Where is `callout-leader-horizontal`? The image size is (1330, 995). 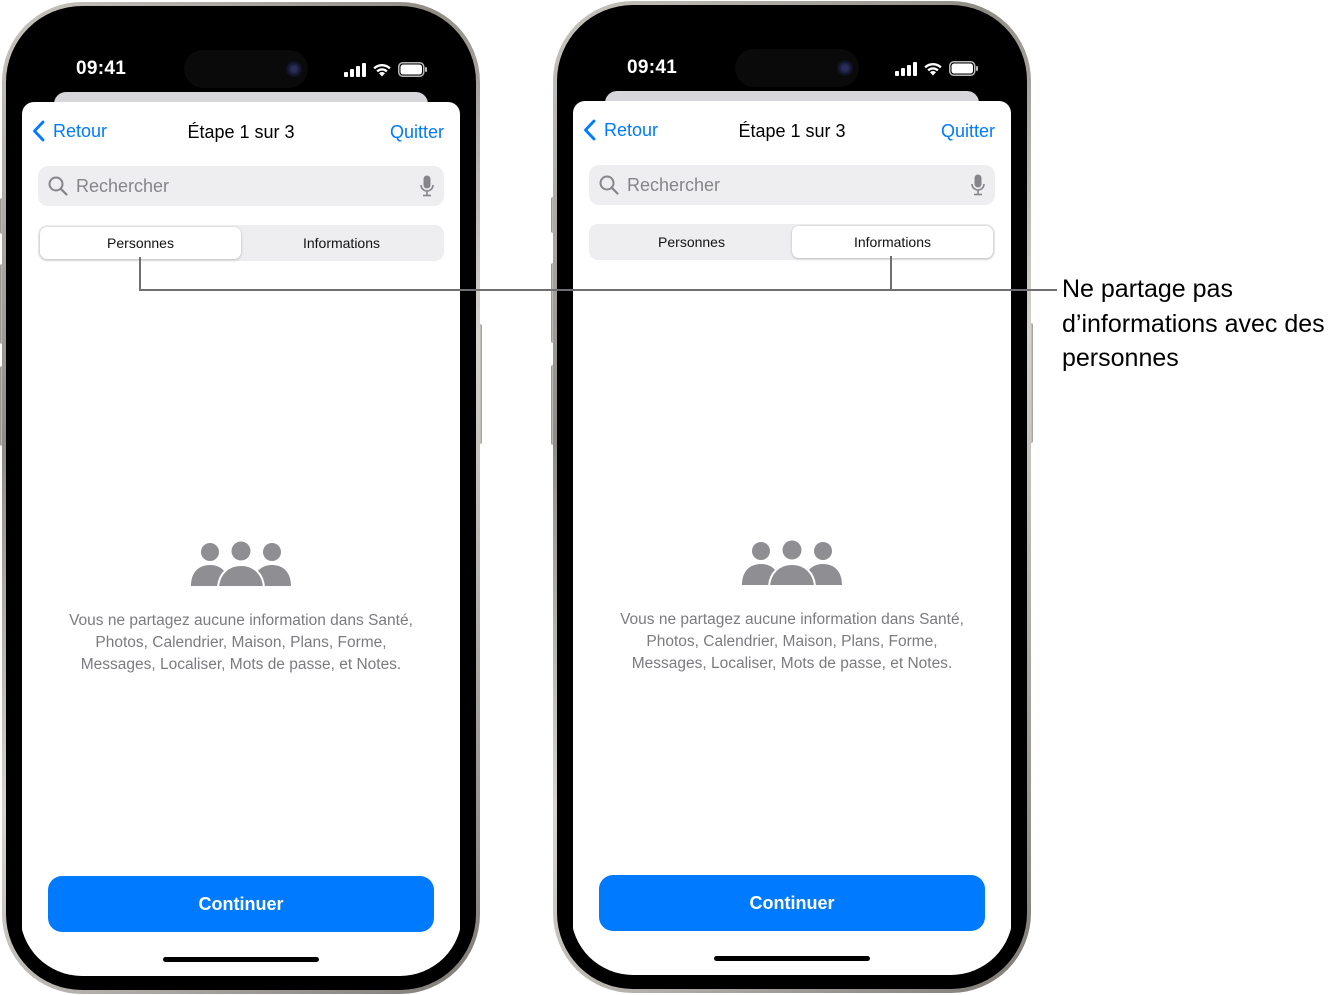 callout-leader-horizontal is located at coordinates (598, 290).